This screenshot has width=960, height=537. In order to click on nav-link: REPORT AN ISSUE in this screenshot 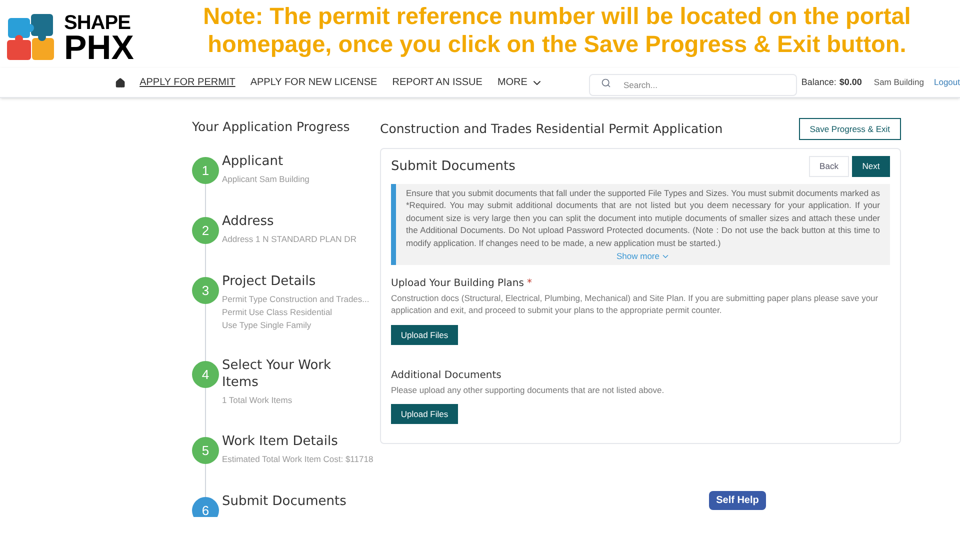, I will do `click(437, 82)`.